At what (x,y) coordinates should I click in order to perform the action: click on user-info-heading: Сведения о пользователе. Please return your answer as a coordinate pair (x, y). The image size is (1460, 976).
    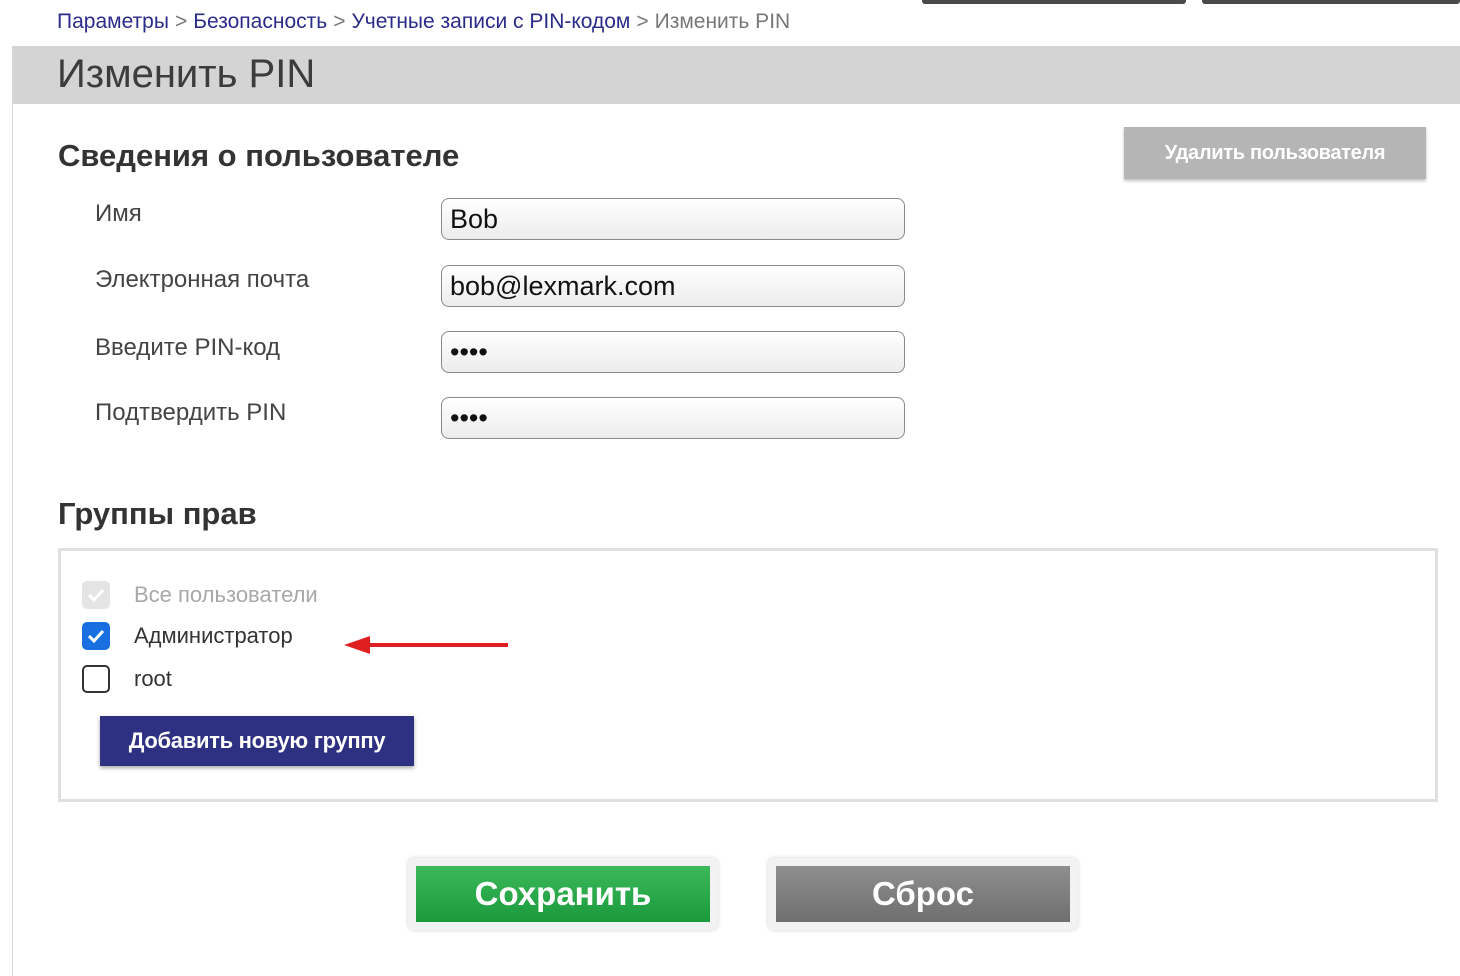
    Looking at the image, I should click on (259, 155).